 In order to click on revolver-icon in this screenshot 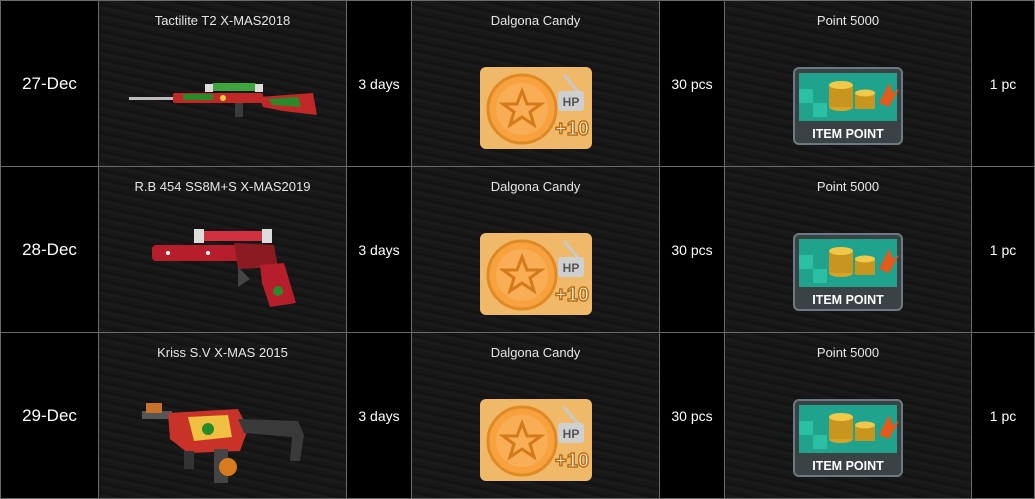, I will do `click(223, 268)`.